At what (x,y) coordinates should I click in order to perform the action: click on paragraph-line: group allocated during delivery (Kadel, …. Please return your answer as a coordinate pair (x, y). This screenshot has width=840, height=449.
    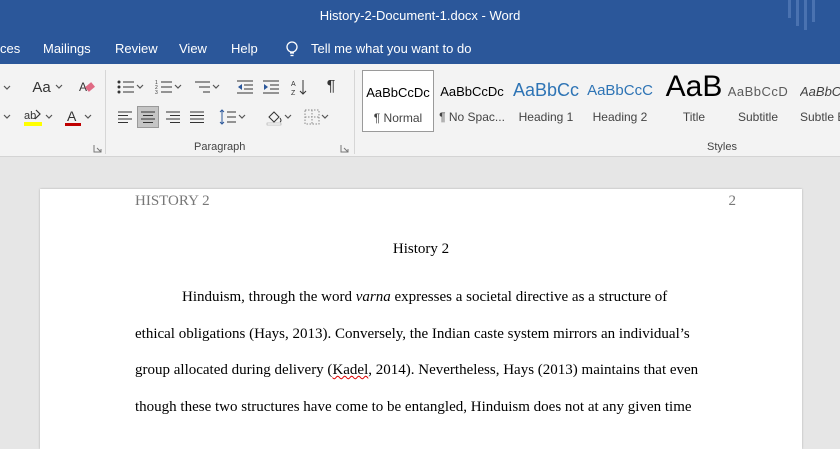
    Looking at the image, I should click on (440, 370).